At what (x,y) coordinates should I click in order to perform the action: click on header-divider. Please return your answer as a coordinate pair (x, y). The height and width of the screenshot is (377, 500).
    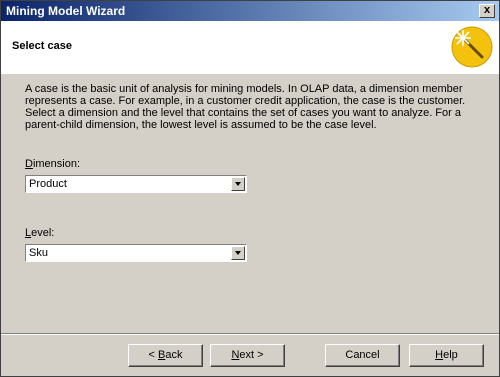
    Looking at the image, I should click on (250, 73).